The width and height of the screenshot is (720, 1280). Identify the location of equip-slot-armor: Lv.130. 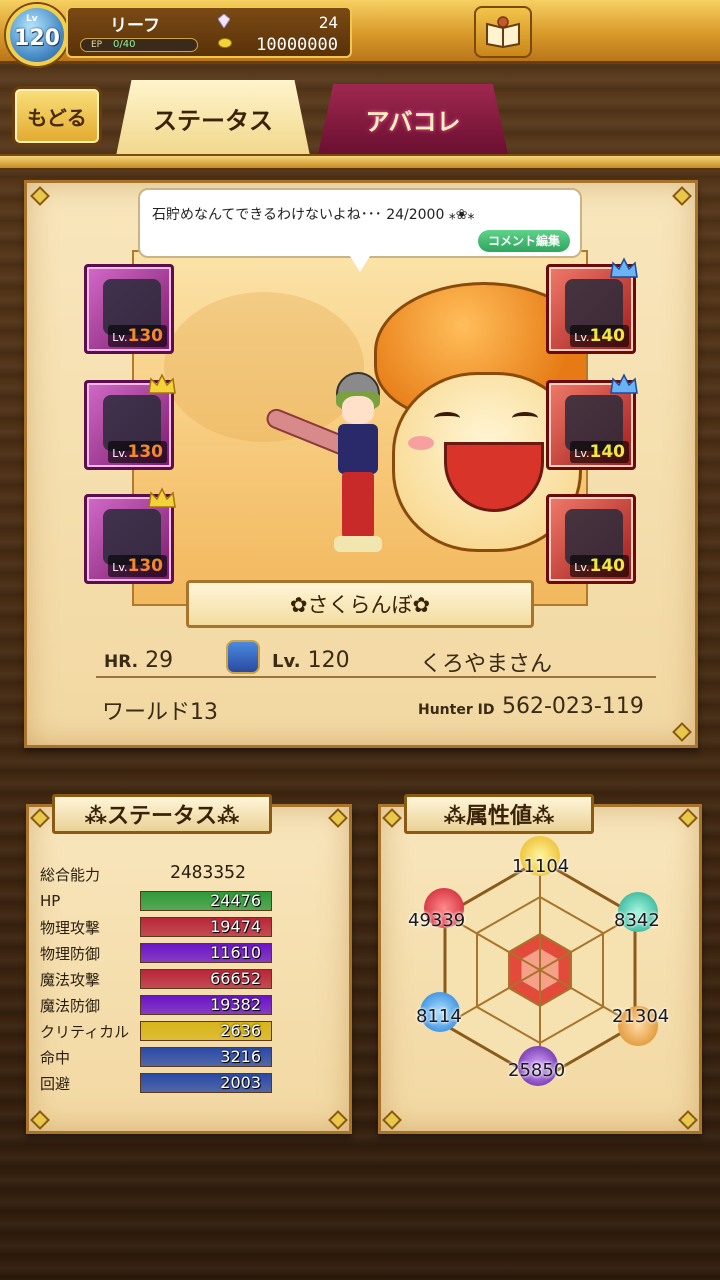
(130, 421).